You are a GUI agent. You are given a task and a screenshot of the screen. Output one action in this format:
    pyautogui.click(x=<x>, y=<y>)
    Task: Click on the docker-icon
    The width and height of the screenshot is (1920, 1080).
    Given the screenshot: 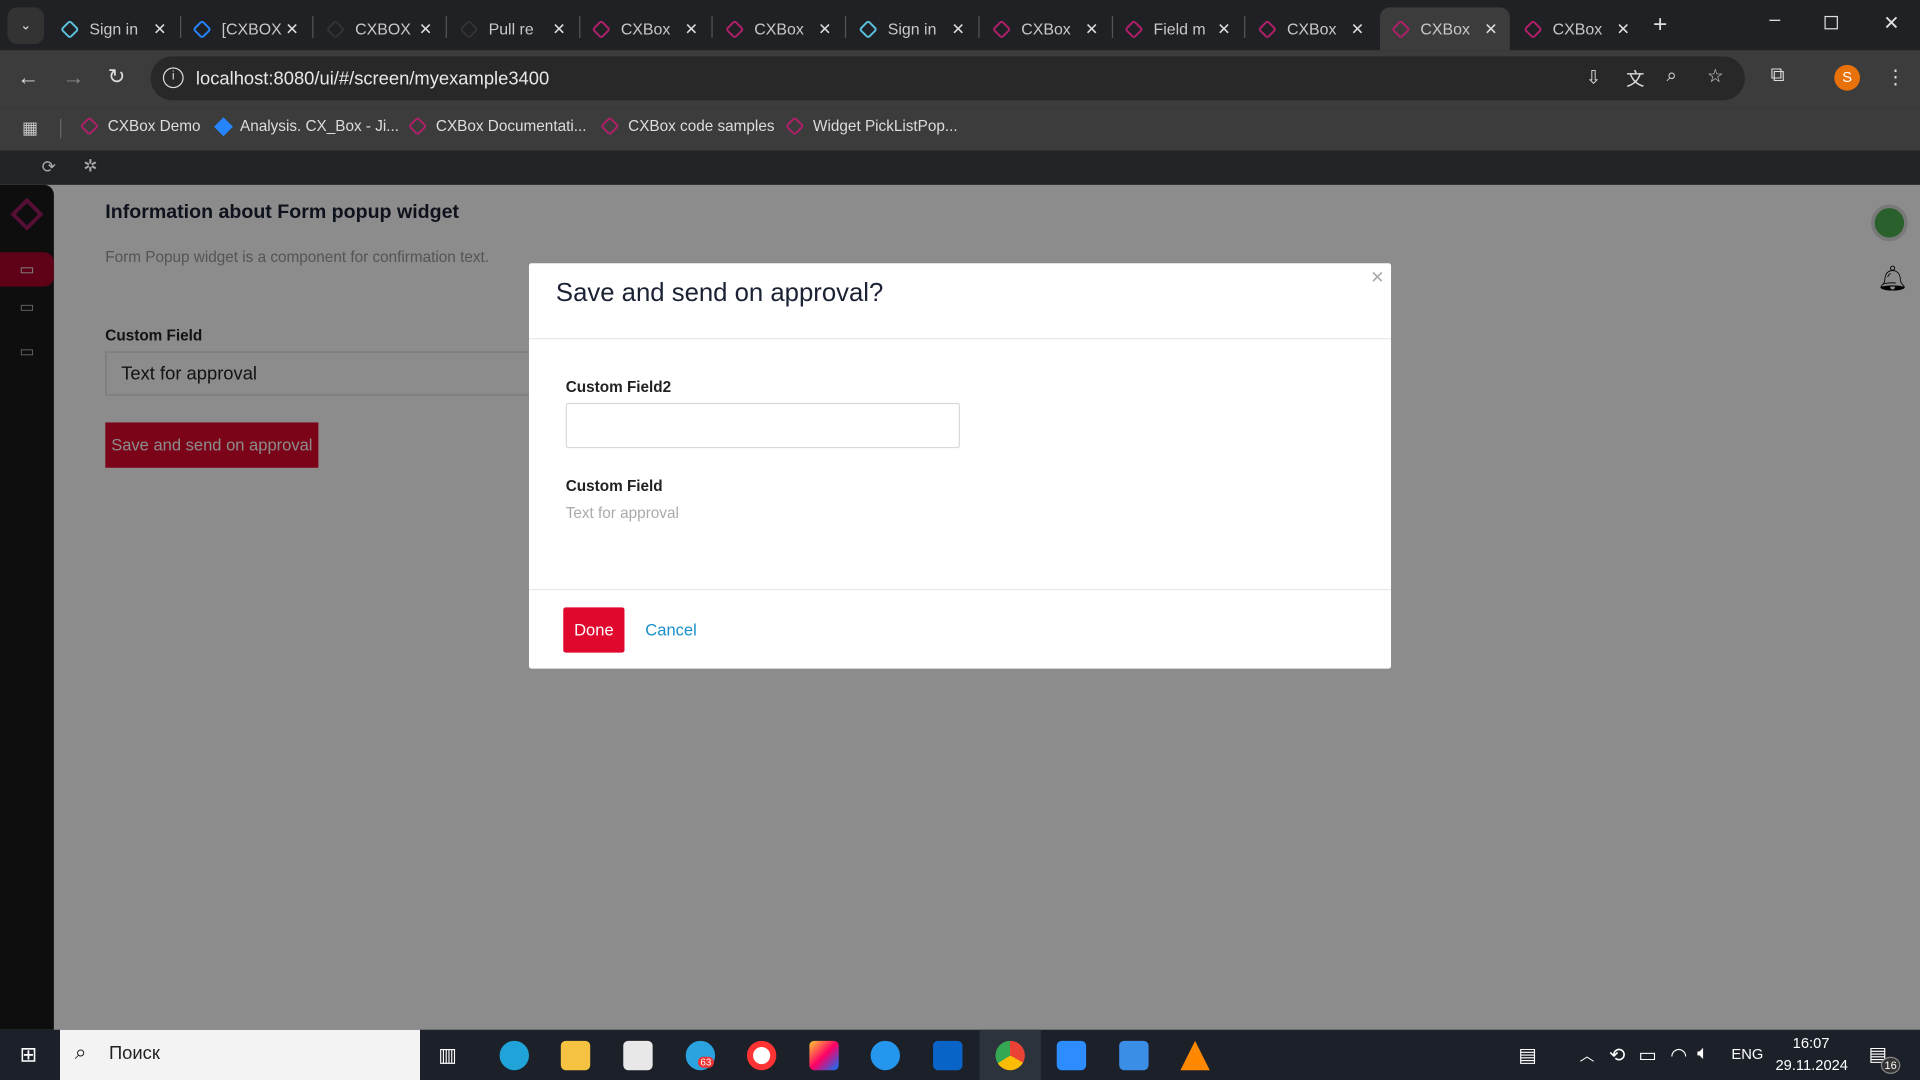 What is the action you would take?
    pyautogui.click(x=885, y=1055)
    